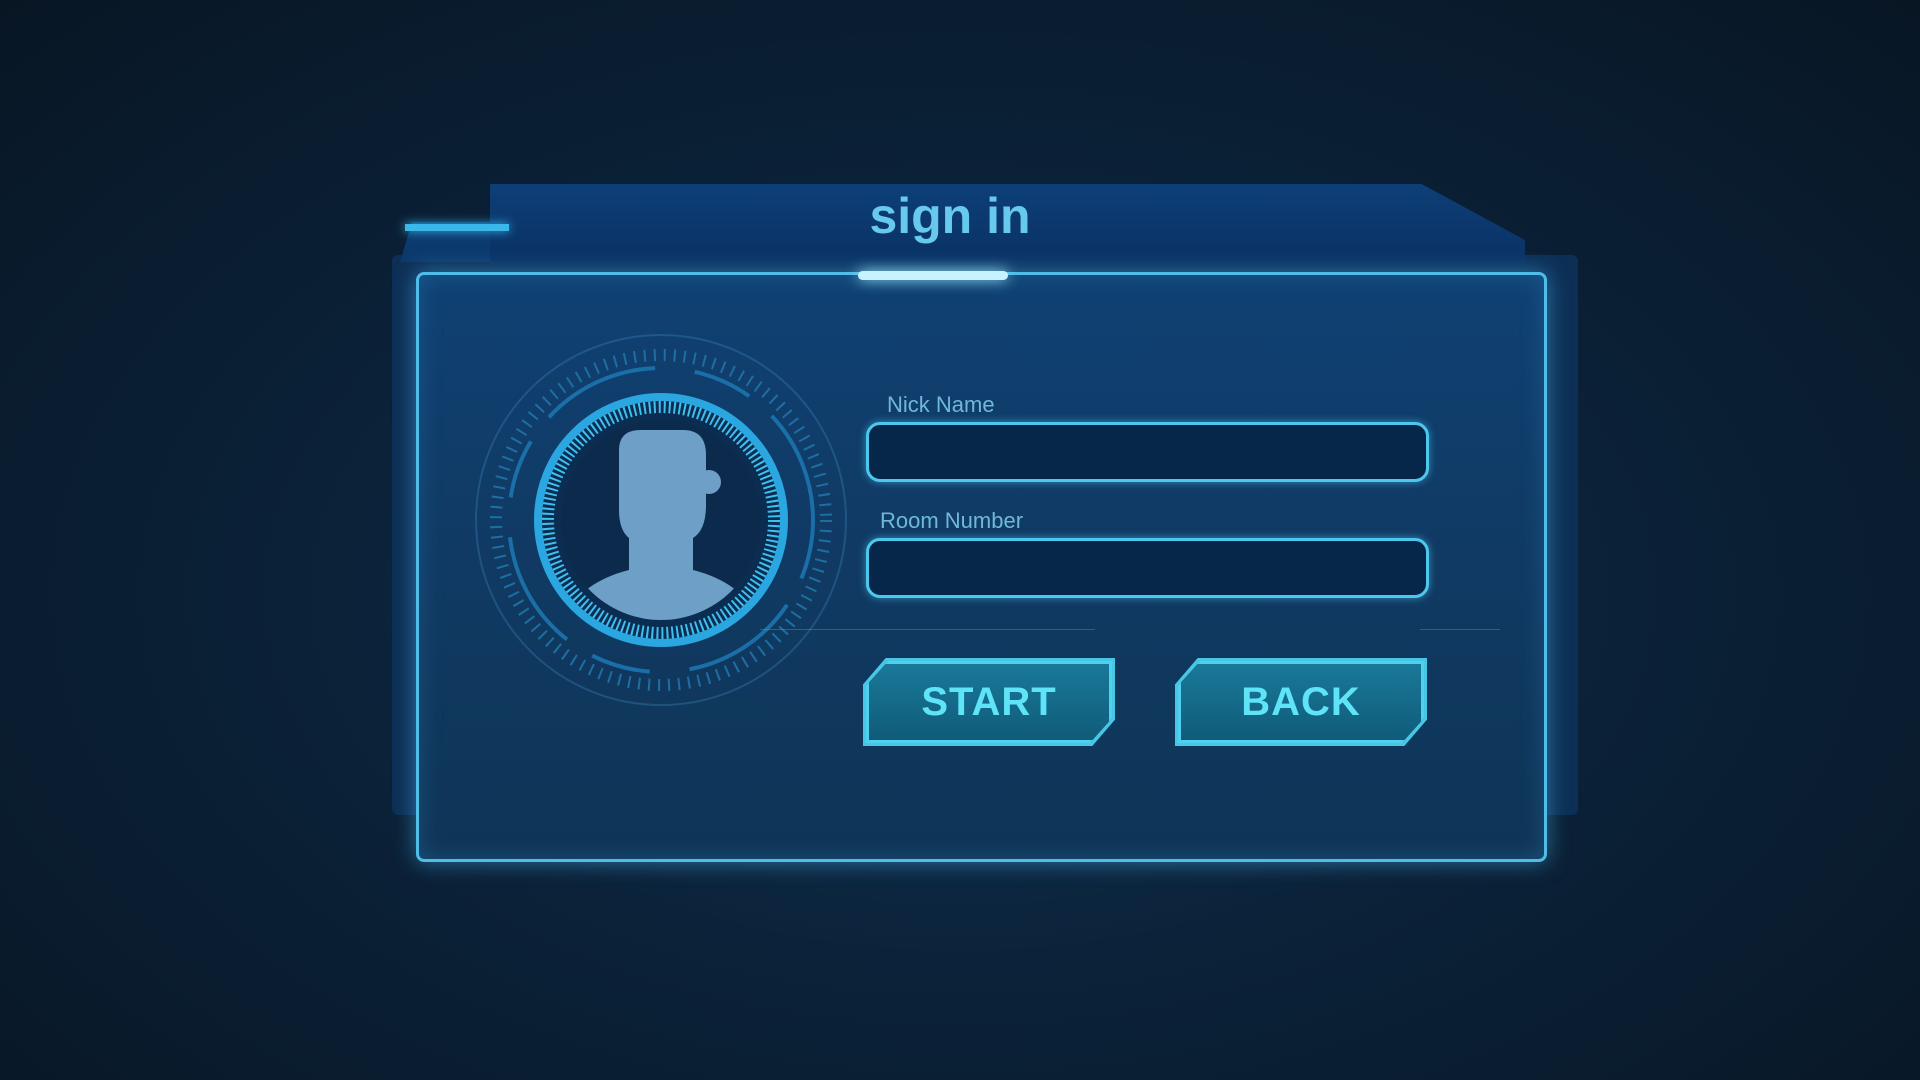  Describe the element at coordinates (941, 404) in the screenshot. I see `nickname-label: Nick Name` at that location.